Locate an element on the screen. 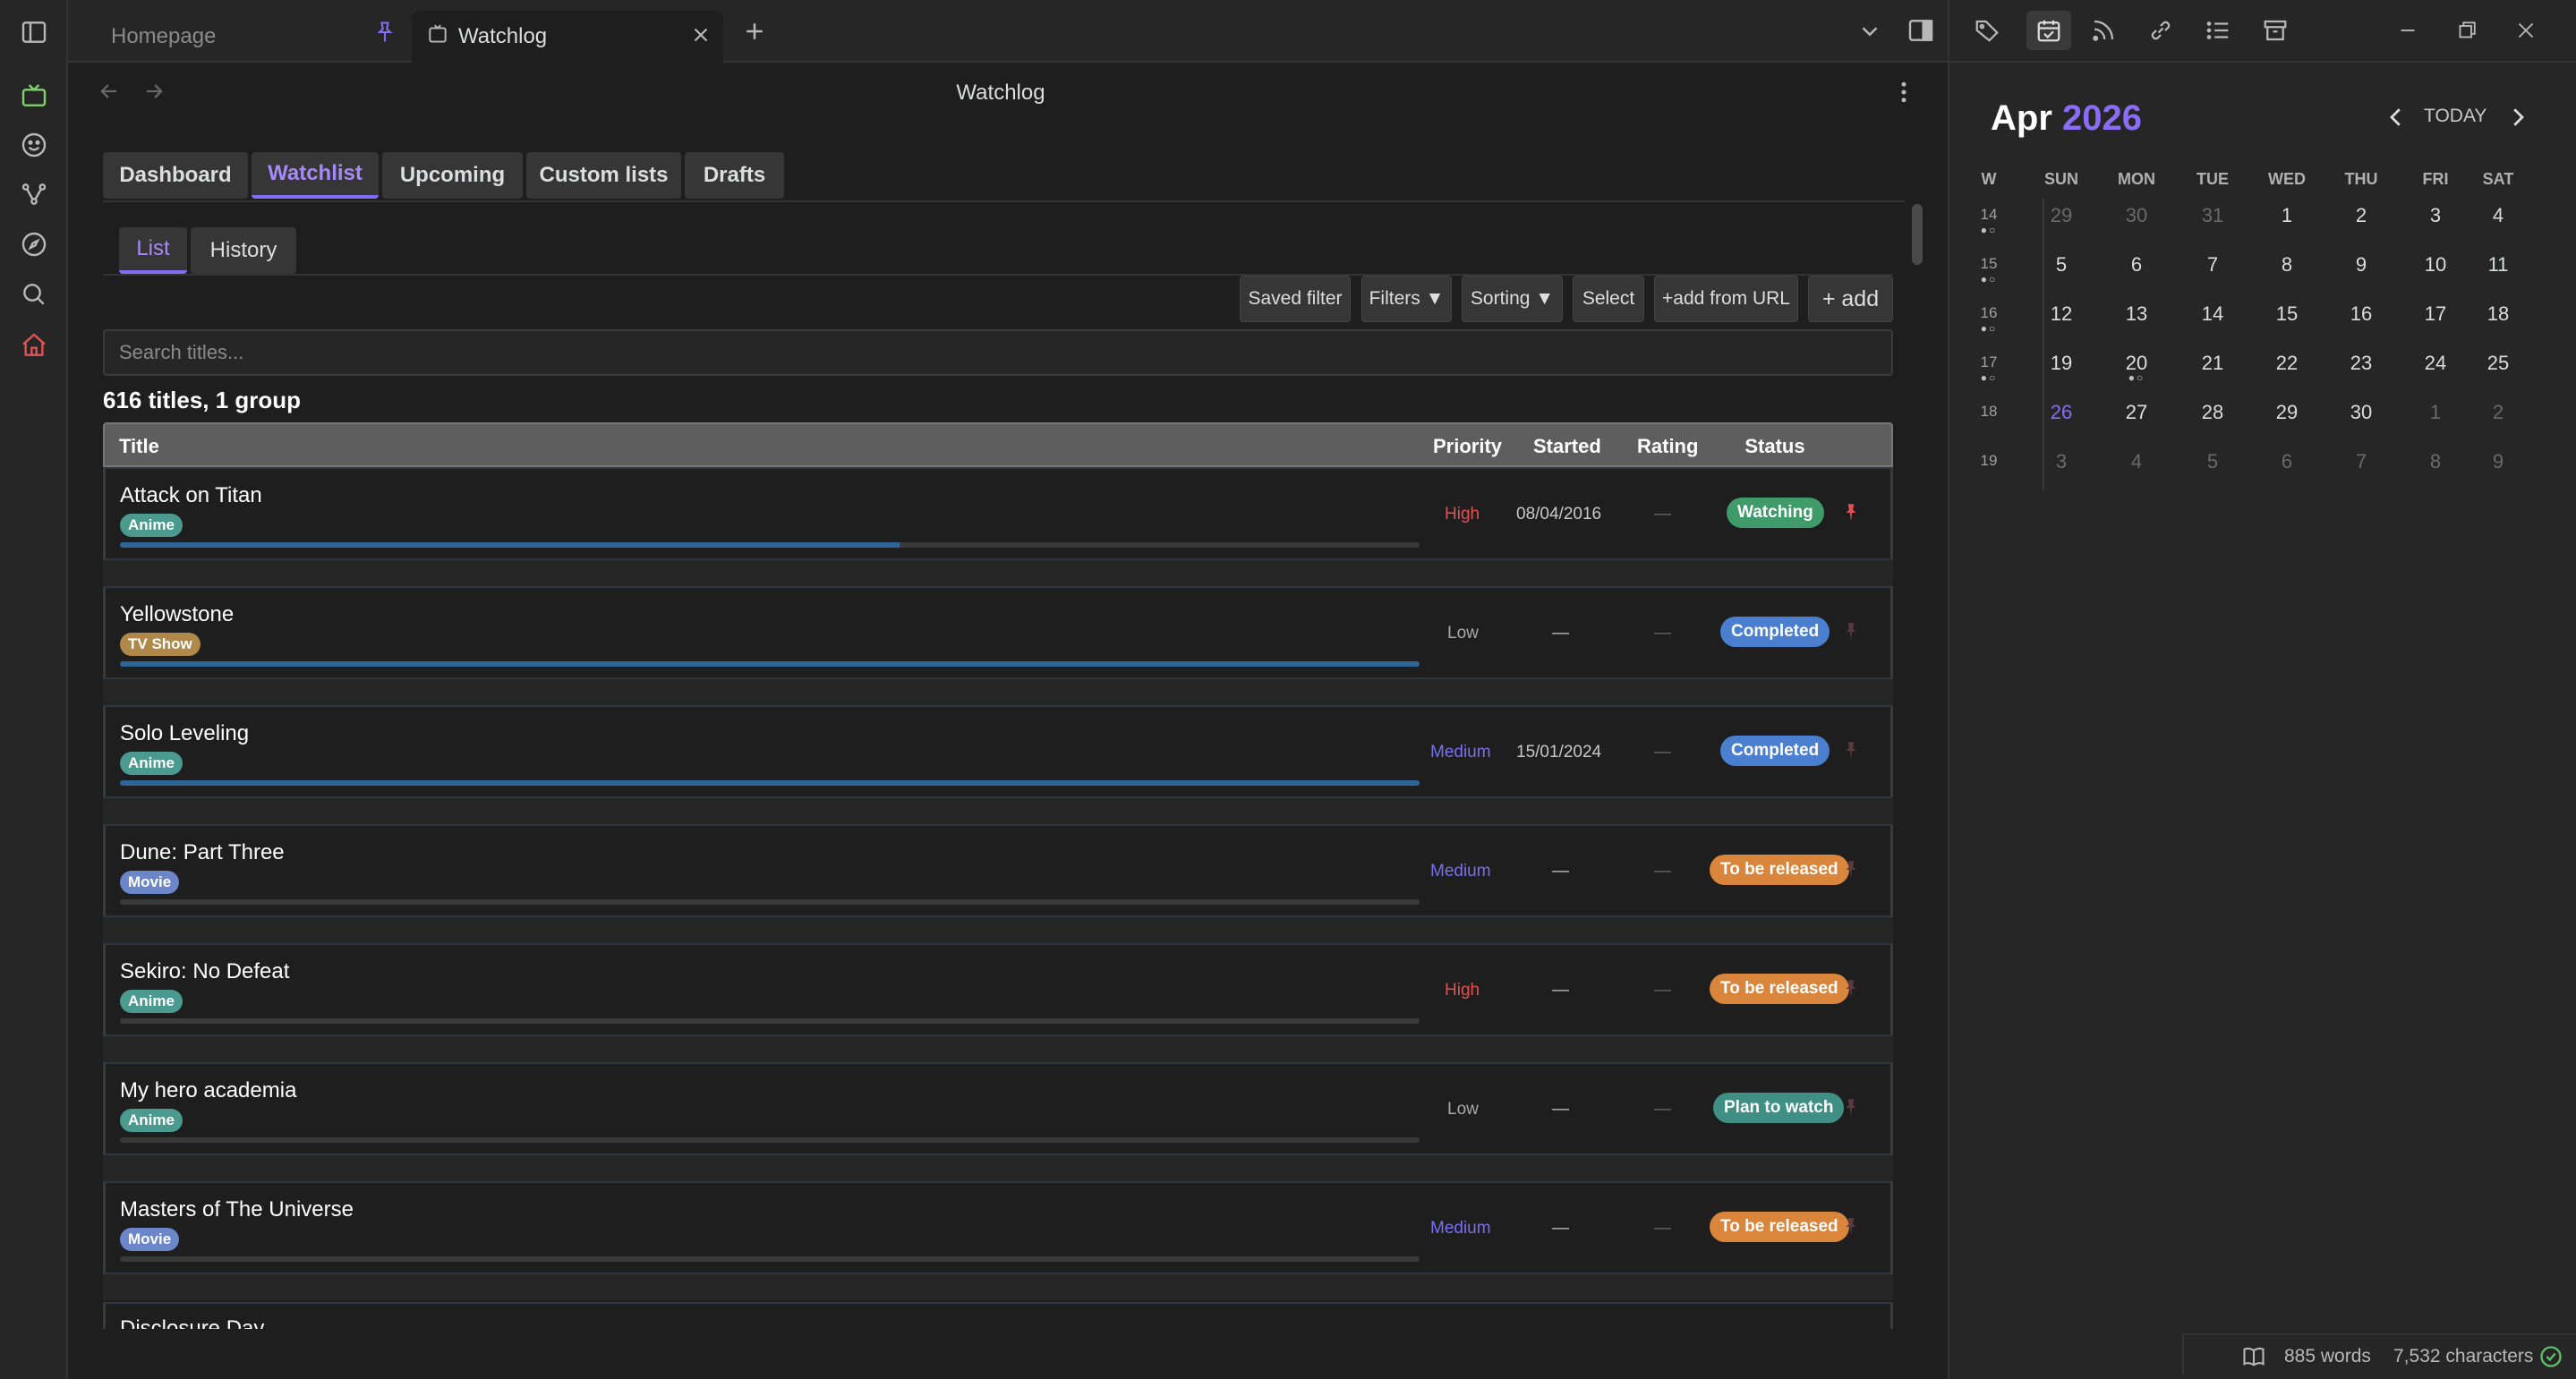 This screenshot has width=2576, height=1379. search-icon is located at coordinates (34, 294).